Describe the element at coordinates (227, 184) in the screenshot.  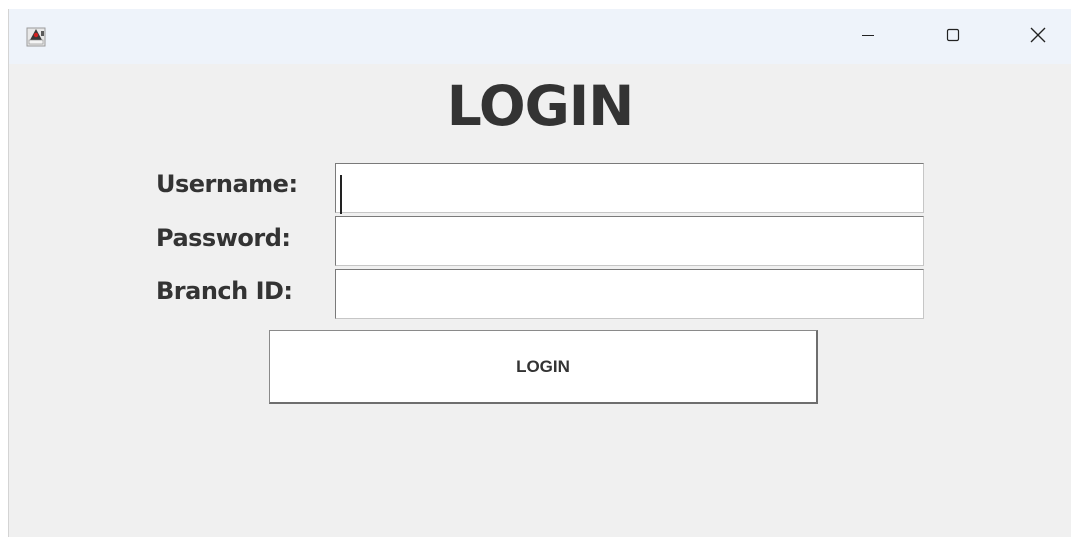
I see `username-label: Username:` at that location.